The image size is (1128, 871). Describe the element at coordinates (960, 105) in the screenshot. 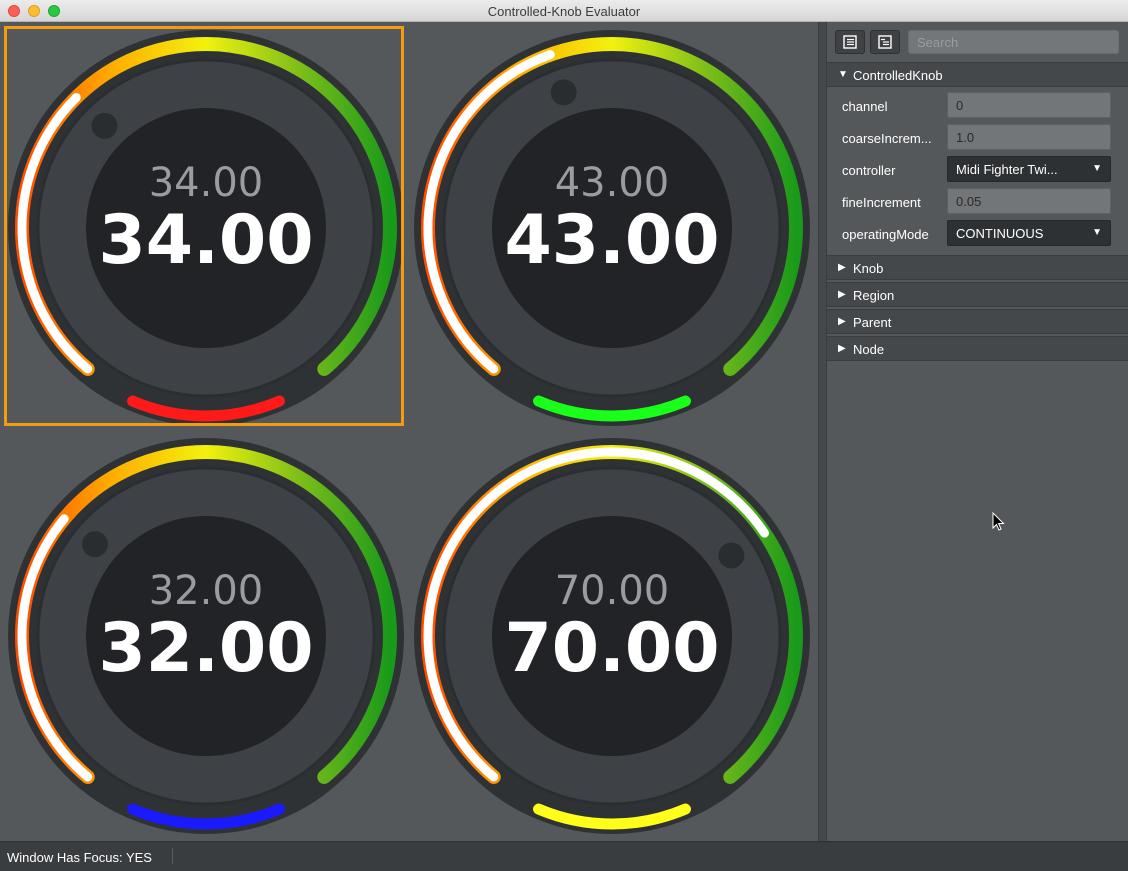

I see `prop-value-0: 0` at that location.